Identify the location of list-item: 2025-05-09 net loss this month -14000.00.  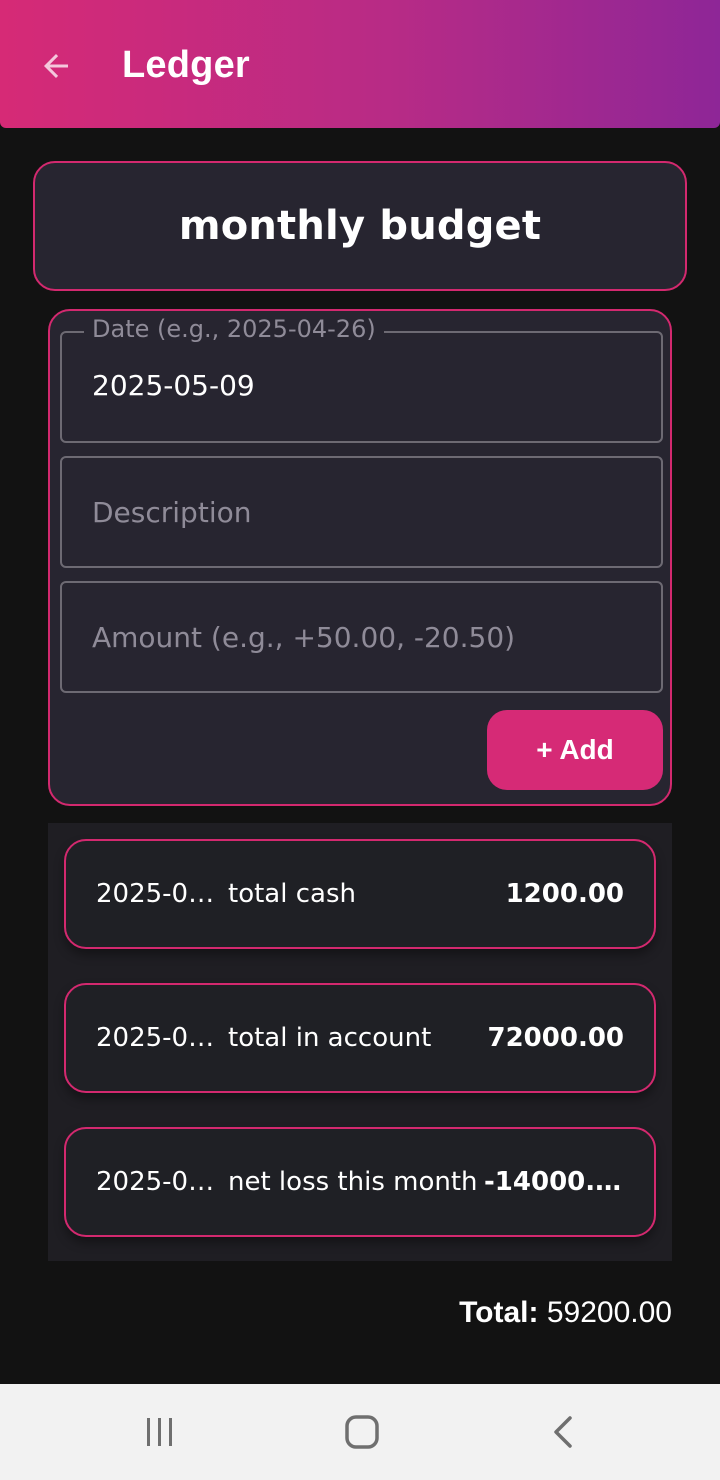
(360, 1182).